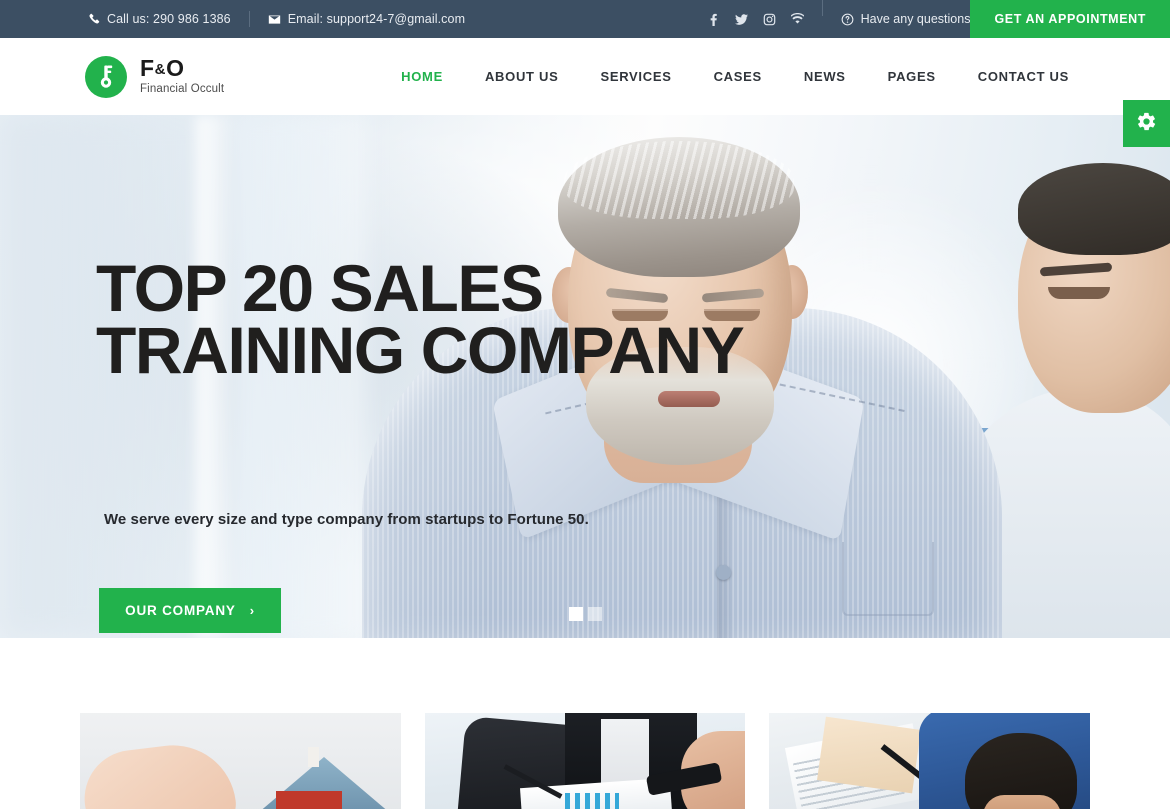 The image size is (1170, 809). Describe the element at coordinates (915, 19) in the screenshot. I see `have-questions-label: Have any questions` at that location.